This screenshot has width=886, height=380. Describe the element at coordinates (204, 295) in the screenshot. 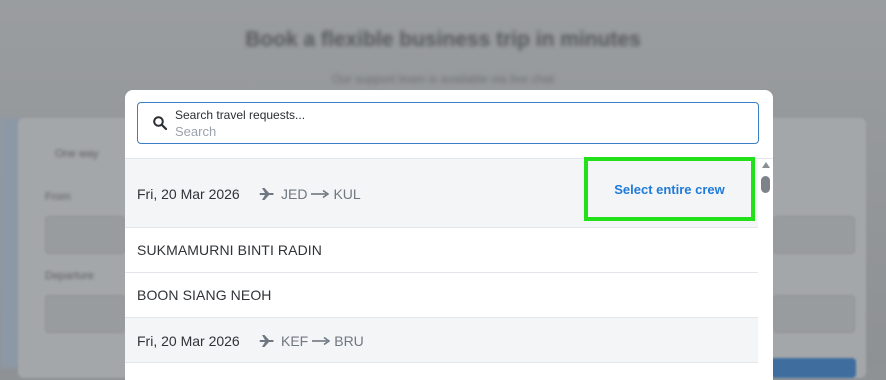

I see `crew-member-name: BOON SIANG NEOH` at that location.